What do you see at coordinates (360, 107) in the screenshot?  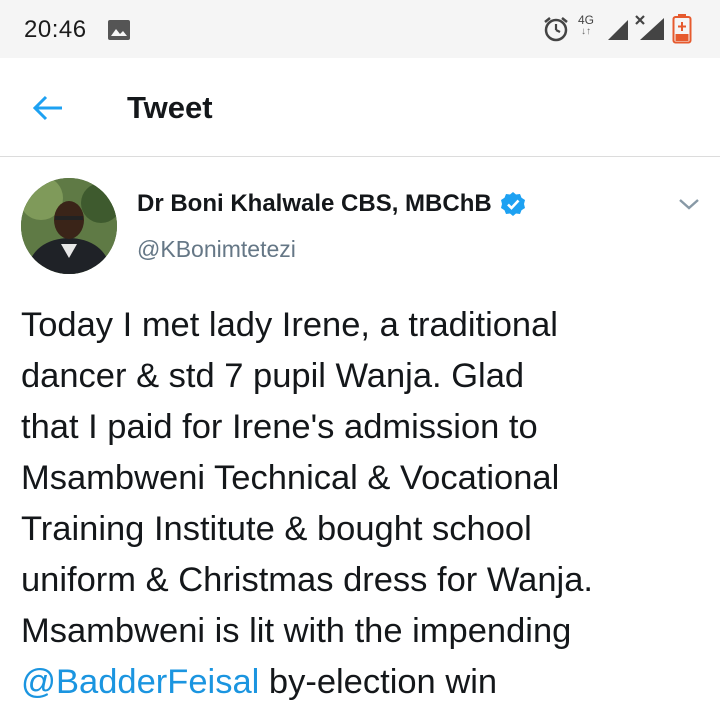 I see `app-header: Tweet` at bounding box center [360, 107].